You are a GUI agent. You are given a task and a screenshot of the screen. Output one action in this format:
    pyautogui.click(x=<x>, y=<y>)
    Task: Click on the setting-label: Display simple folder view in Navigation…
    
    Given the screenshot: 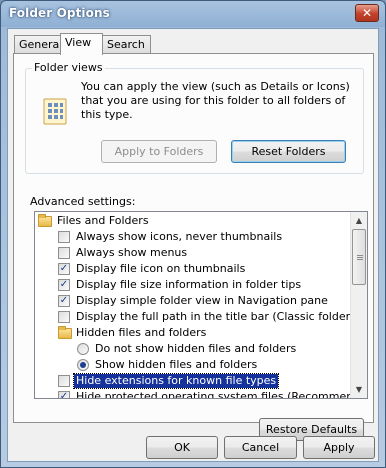 What is the action you would take?
    pyautogui.click(x=202, y=300)
    